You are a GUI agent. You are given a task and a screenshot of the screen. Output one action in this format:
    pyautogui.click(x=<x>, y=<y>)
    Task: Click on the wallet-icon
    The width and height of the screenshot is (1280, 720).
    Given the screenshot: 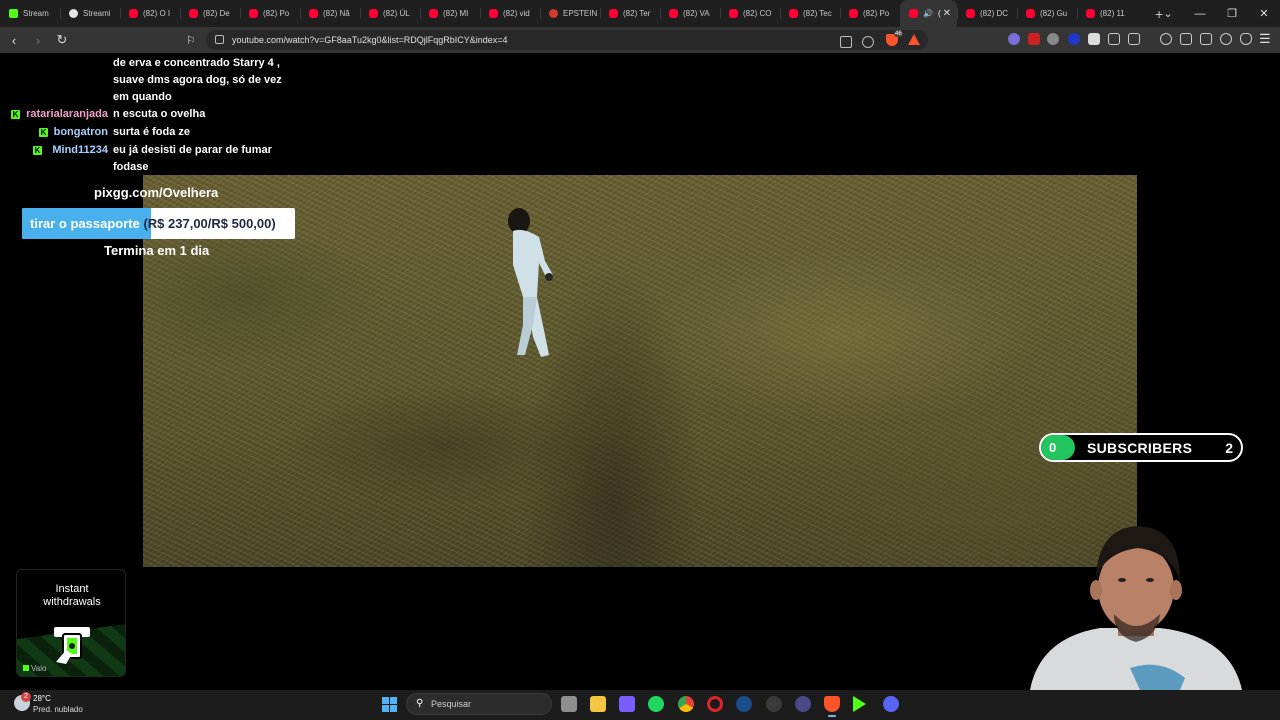 What is the action you would take?
    pyautogui.click(x=1206, y=39)
    